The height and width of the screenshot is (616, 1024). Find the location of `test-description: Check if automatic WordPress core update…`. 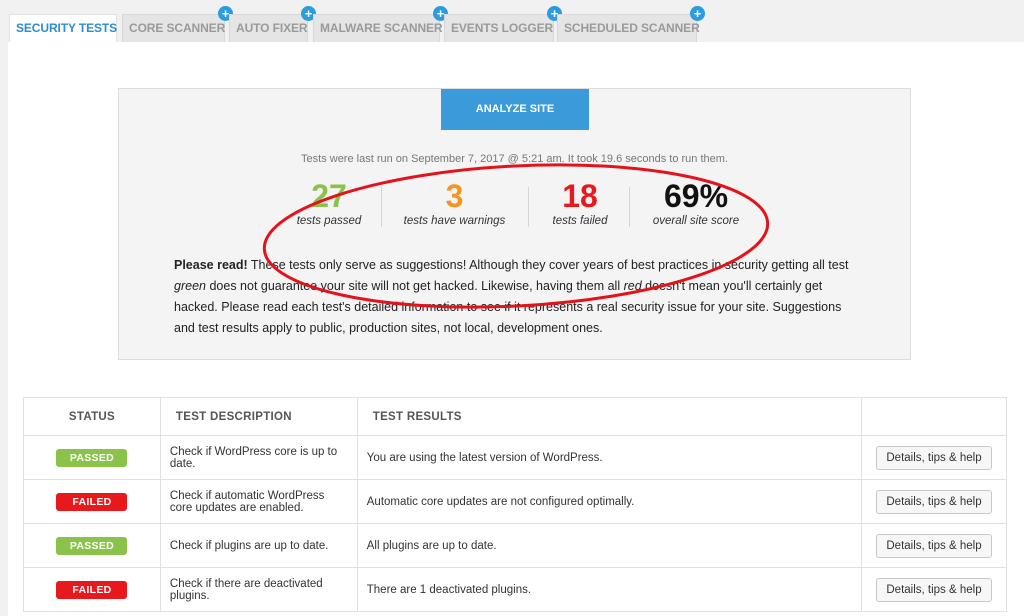

test-description: Check if automatic WordPress core update… is located at coordinates (258, 501).